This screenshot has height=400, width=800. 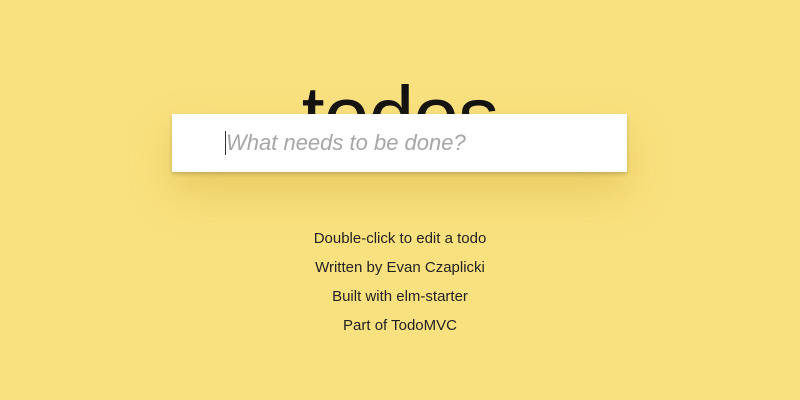 I want to click on info-line-author: Written by Evan Czaplicki, so click(x=400, y=267).